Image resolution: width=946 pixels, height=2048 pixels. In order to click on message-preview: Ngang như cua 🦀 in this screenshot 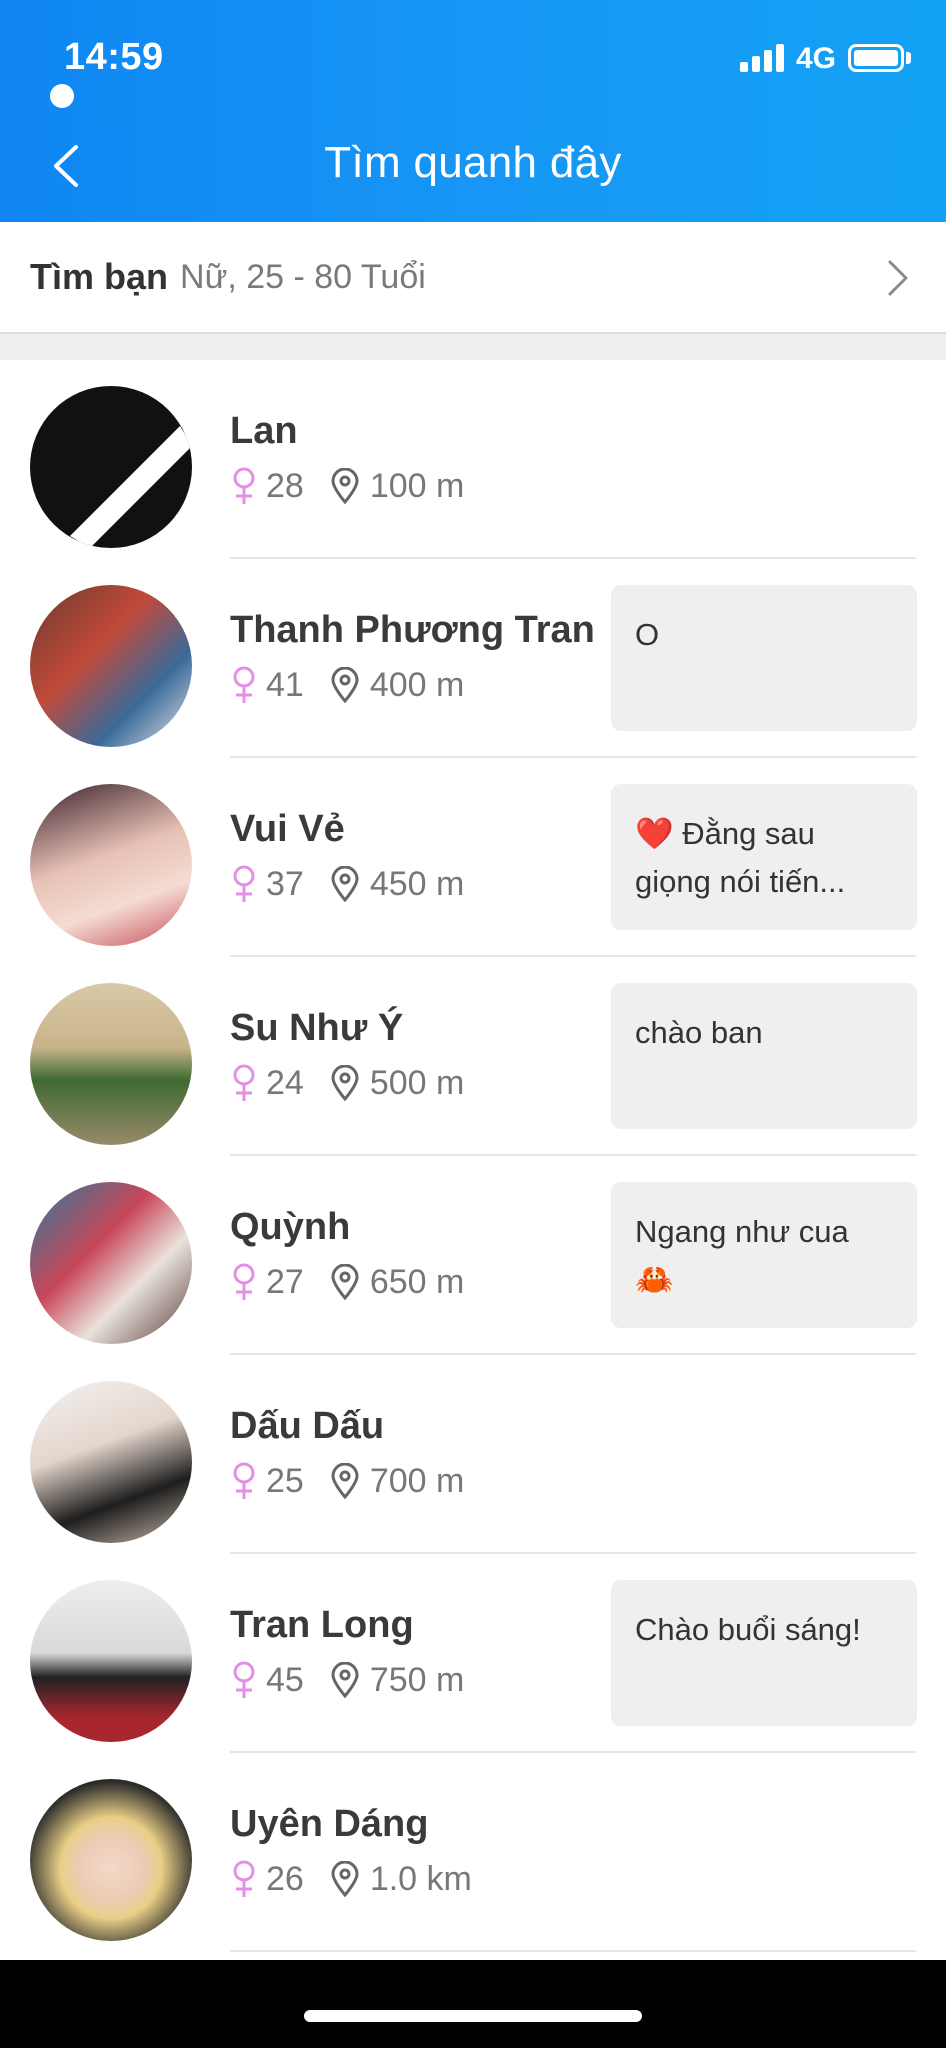, I will do `click(764, 1255)`.